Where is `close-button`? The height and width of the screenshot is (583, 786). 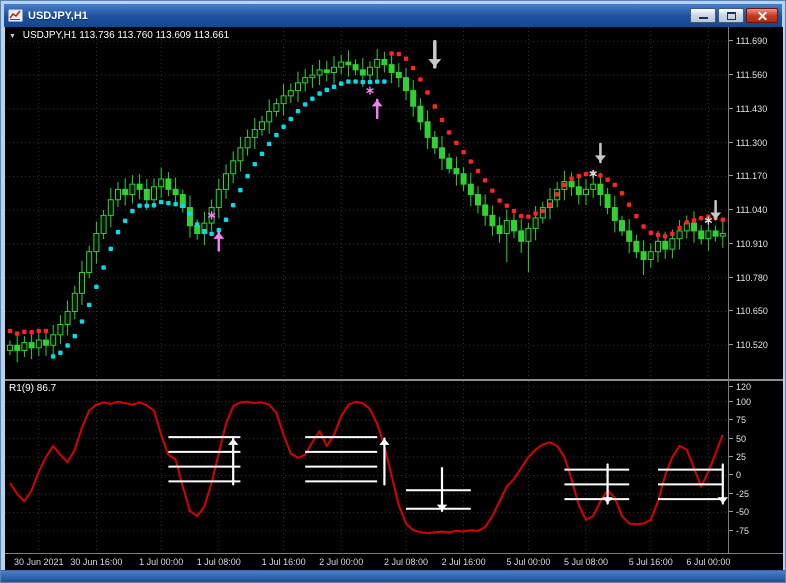 close-button is located at coordinates (762, 15).